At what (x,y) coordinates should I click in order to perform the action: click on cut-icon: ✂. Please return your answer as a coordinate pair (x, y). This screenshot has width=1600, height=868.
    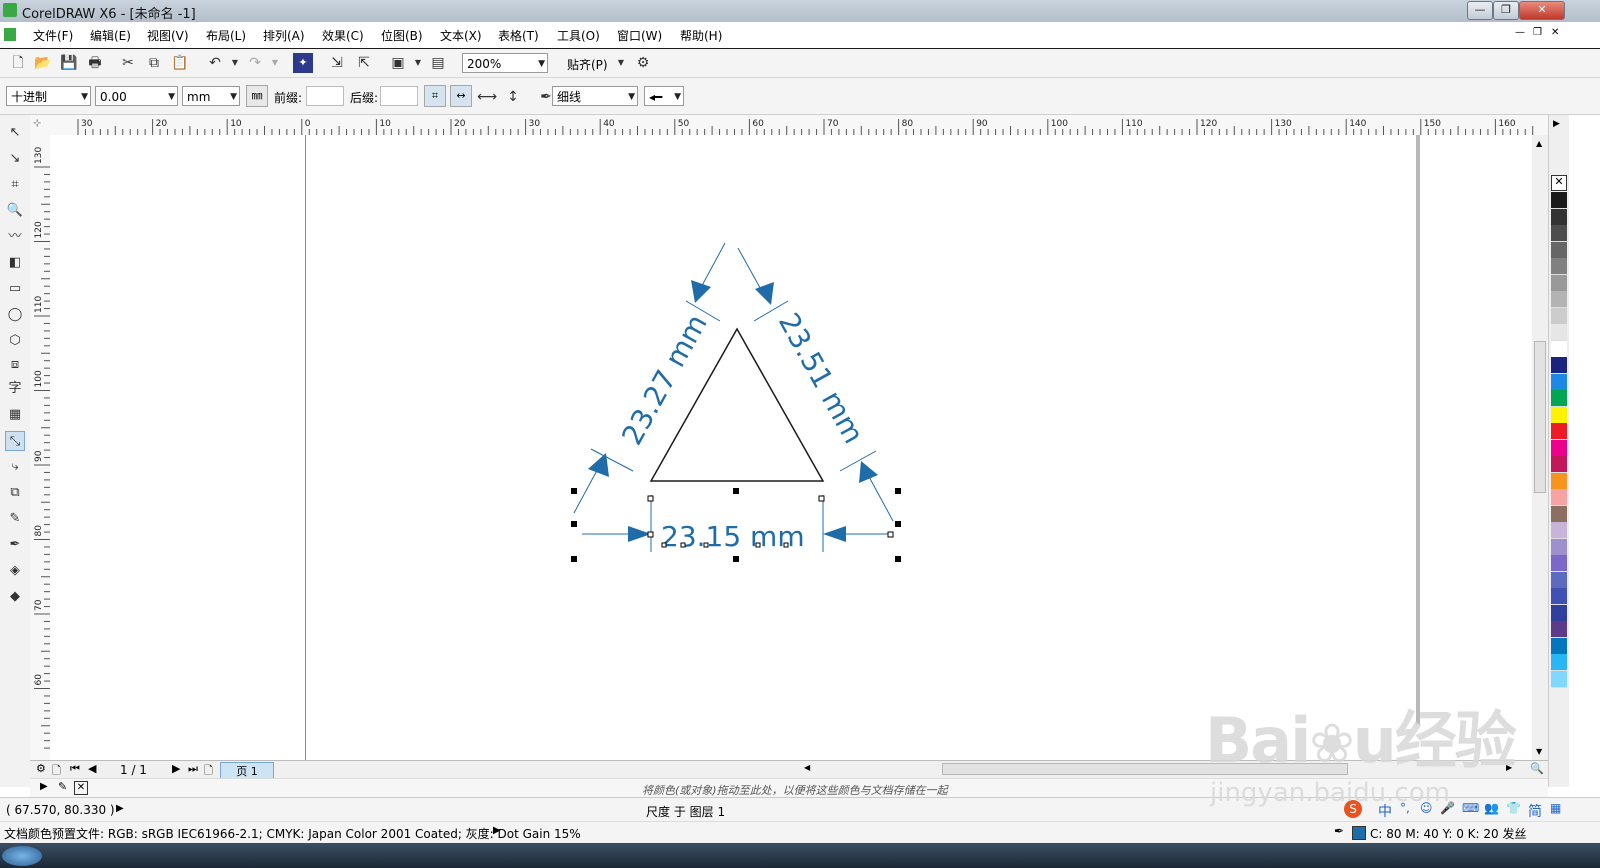
    Looking at the image, I should click on (128, 63).